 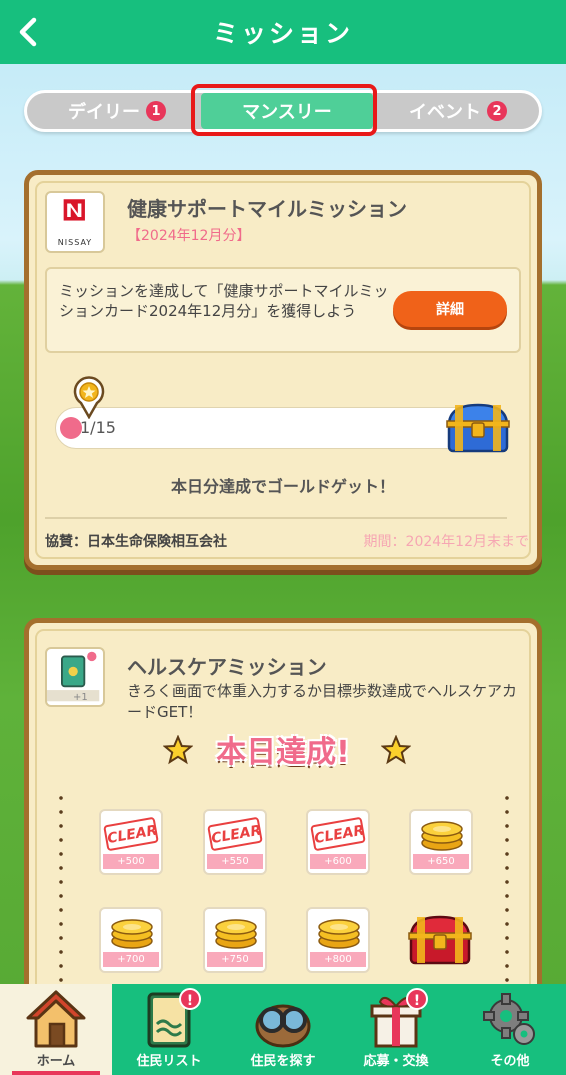 I want to click on nav-residents-list: ! 住民リスト, so click(x=169, y=1029).